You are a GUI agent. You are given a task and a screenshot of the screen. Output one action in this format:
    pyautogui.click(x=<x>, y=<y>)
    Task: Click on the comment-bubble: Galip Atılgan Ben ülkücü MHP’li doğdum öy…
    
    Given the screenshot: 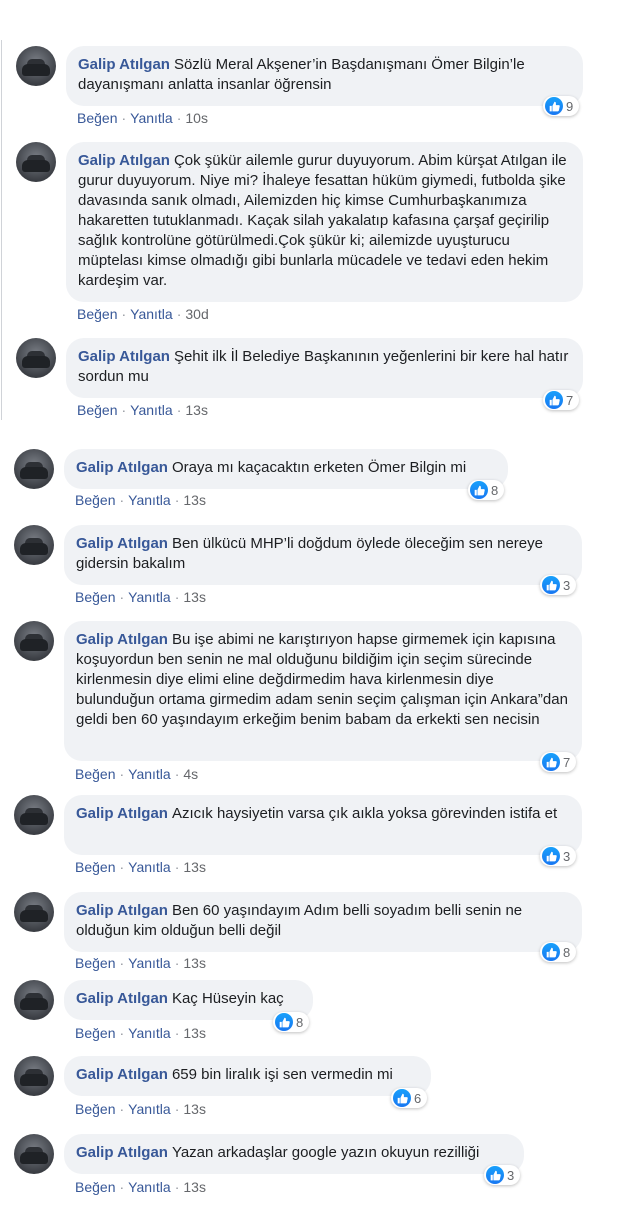 What is the action you would take?
    pyautogui.click(x=323, y=555)
    